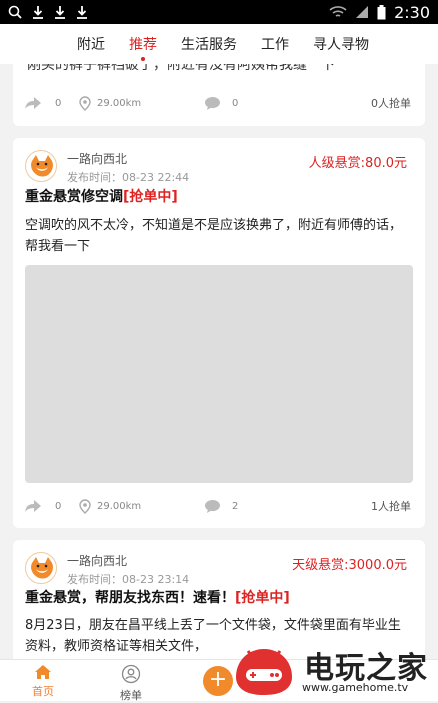 The height and width of the screenshot is (703, 438). I want to click on post-time: 发布时间：08-23 22:44, so click(128, 177).